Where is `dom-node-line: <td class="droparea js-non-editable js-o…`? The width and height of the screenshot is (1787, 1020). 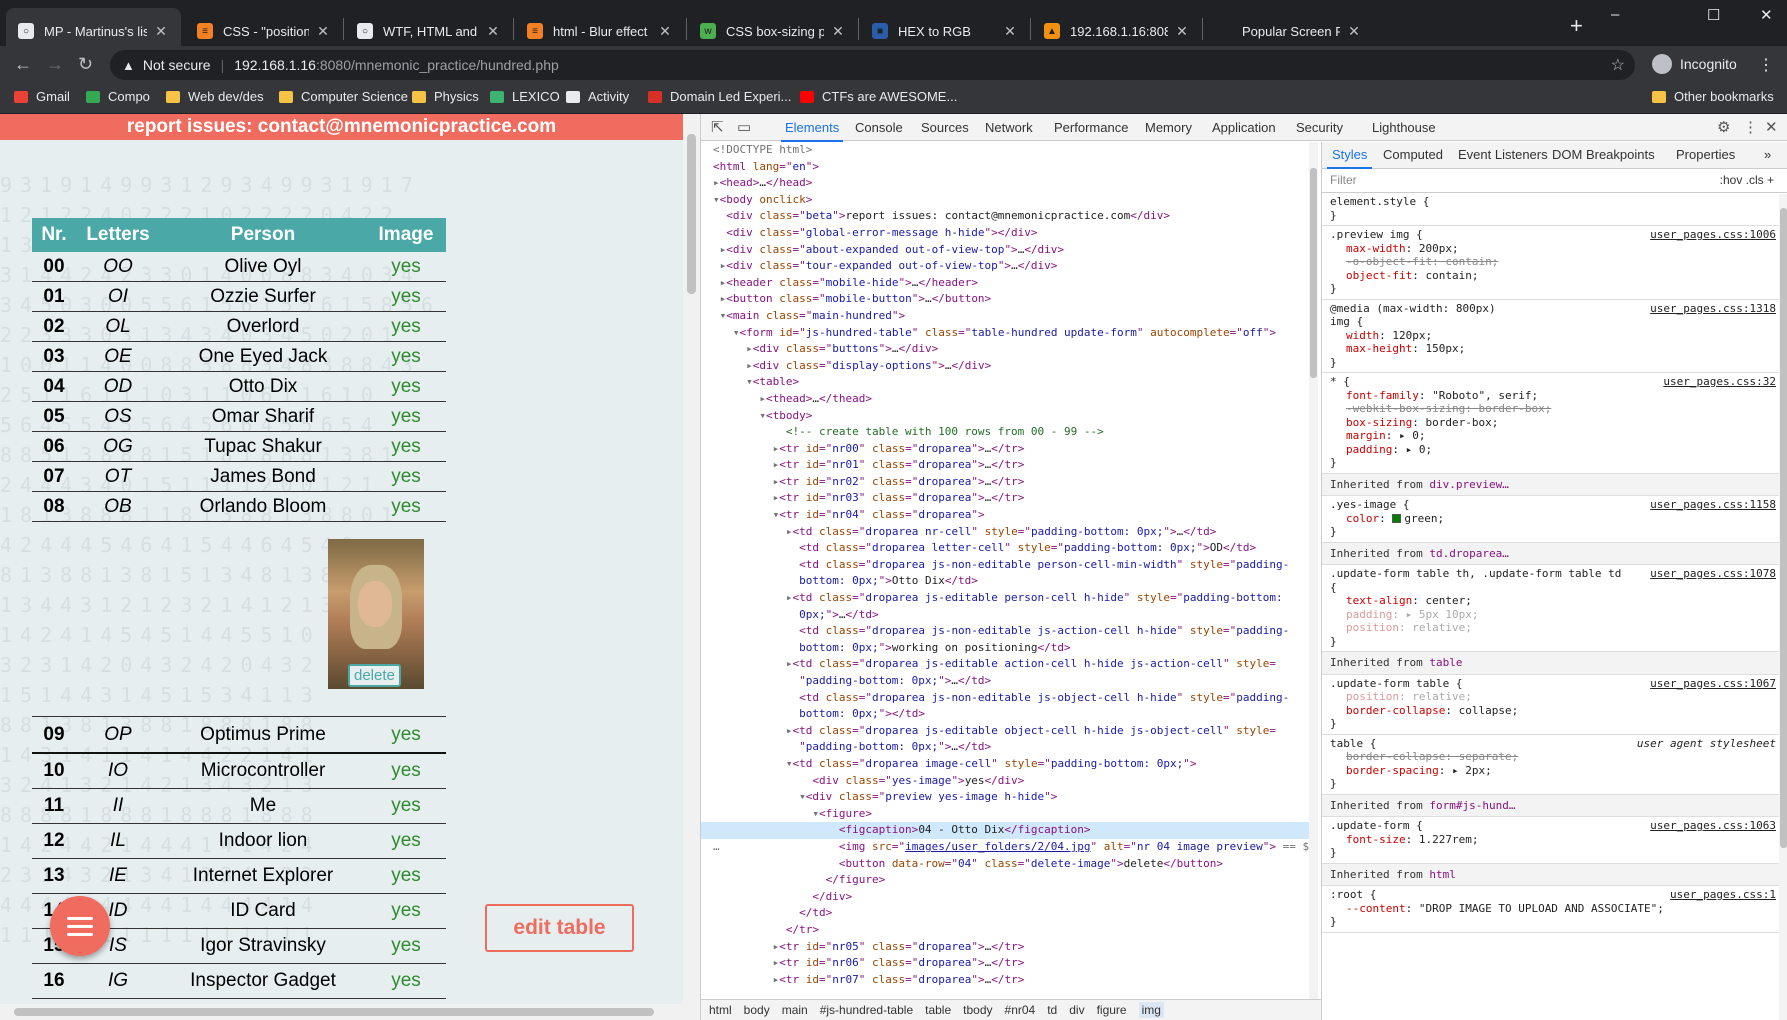
dom-node-line: <td class="droparea js-non-editable js-o… is located at coordinates (1009, 698).